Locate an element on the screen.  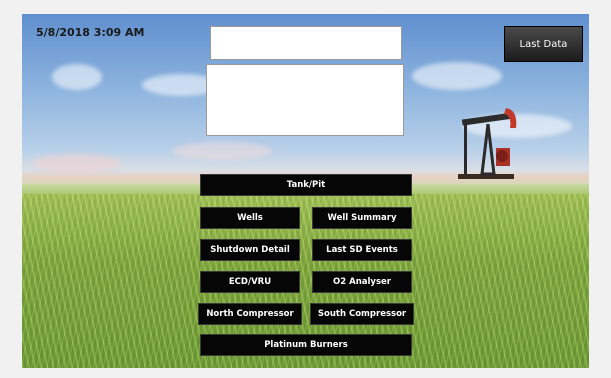
status-display-top is located at coordinates (306, 43).